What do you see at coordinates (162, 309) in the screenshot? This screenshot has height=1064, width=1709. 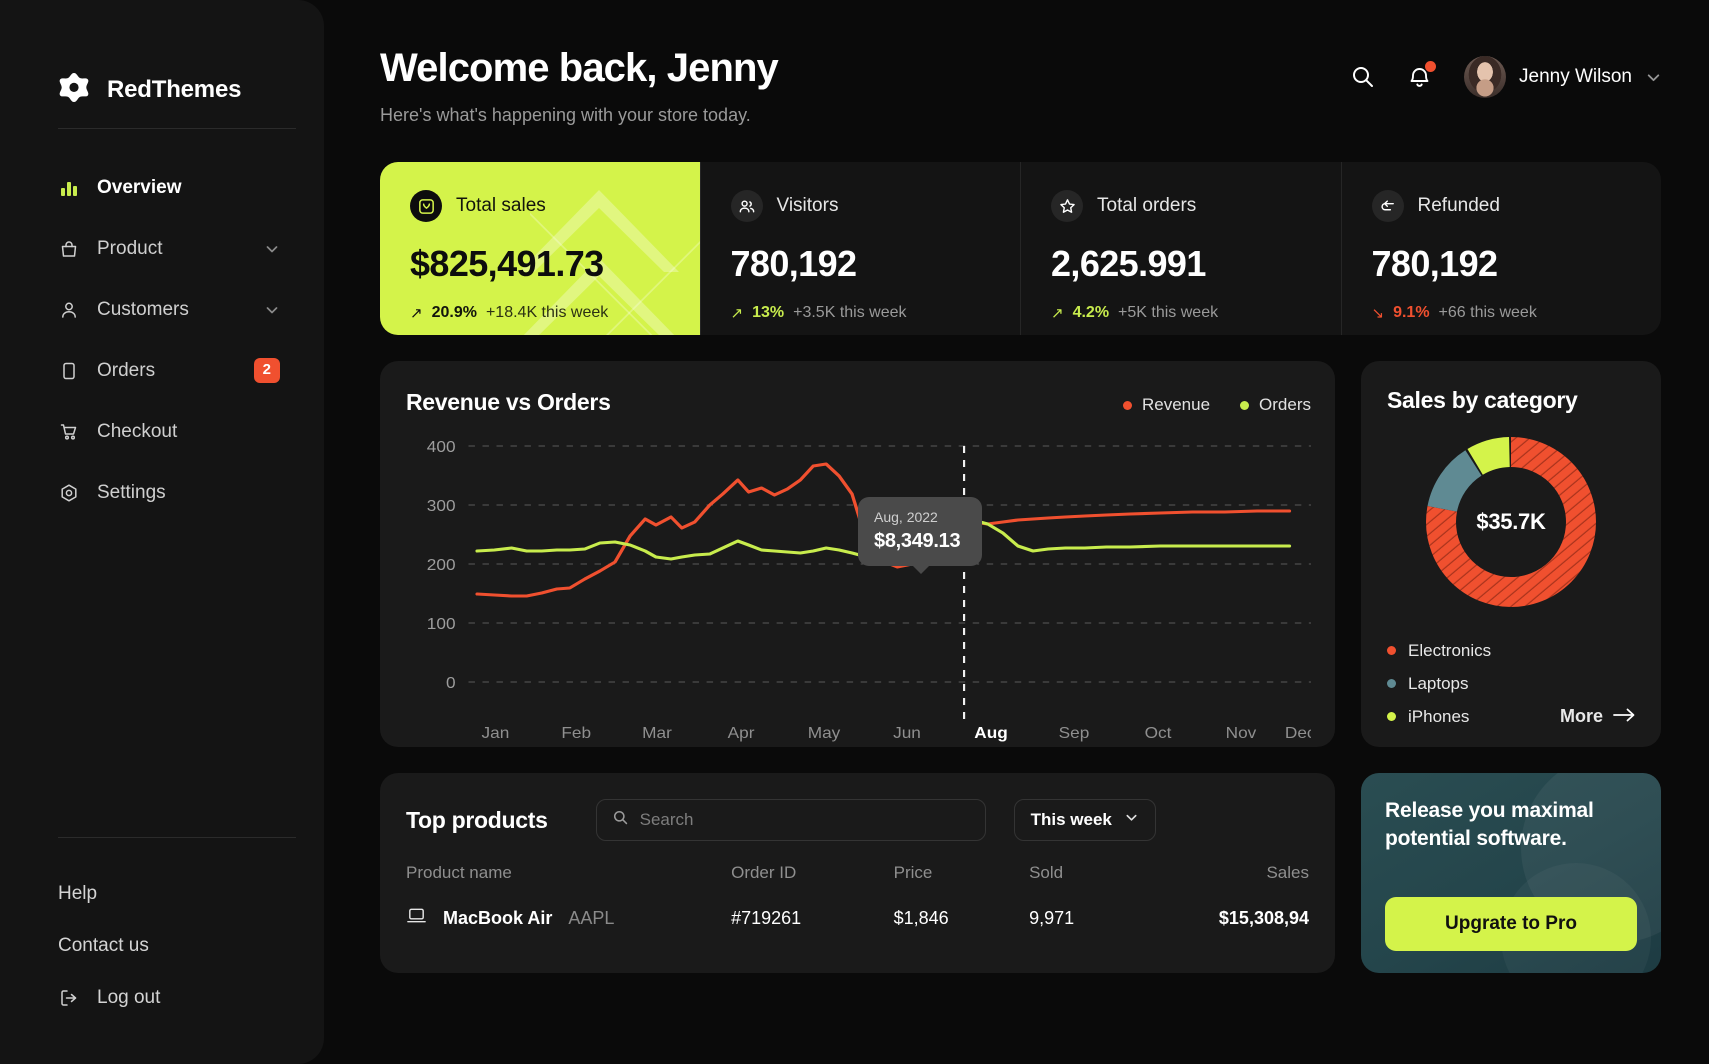 I see `sidebar-item-customers: Customers` at bounding box center [162, 309].